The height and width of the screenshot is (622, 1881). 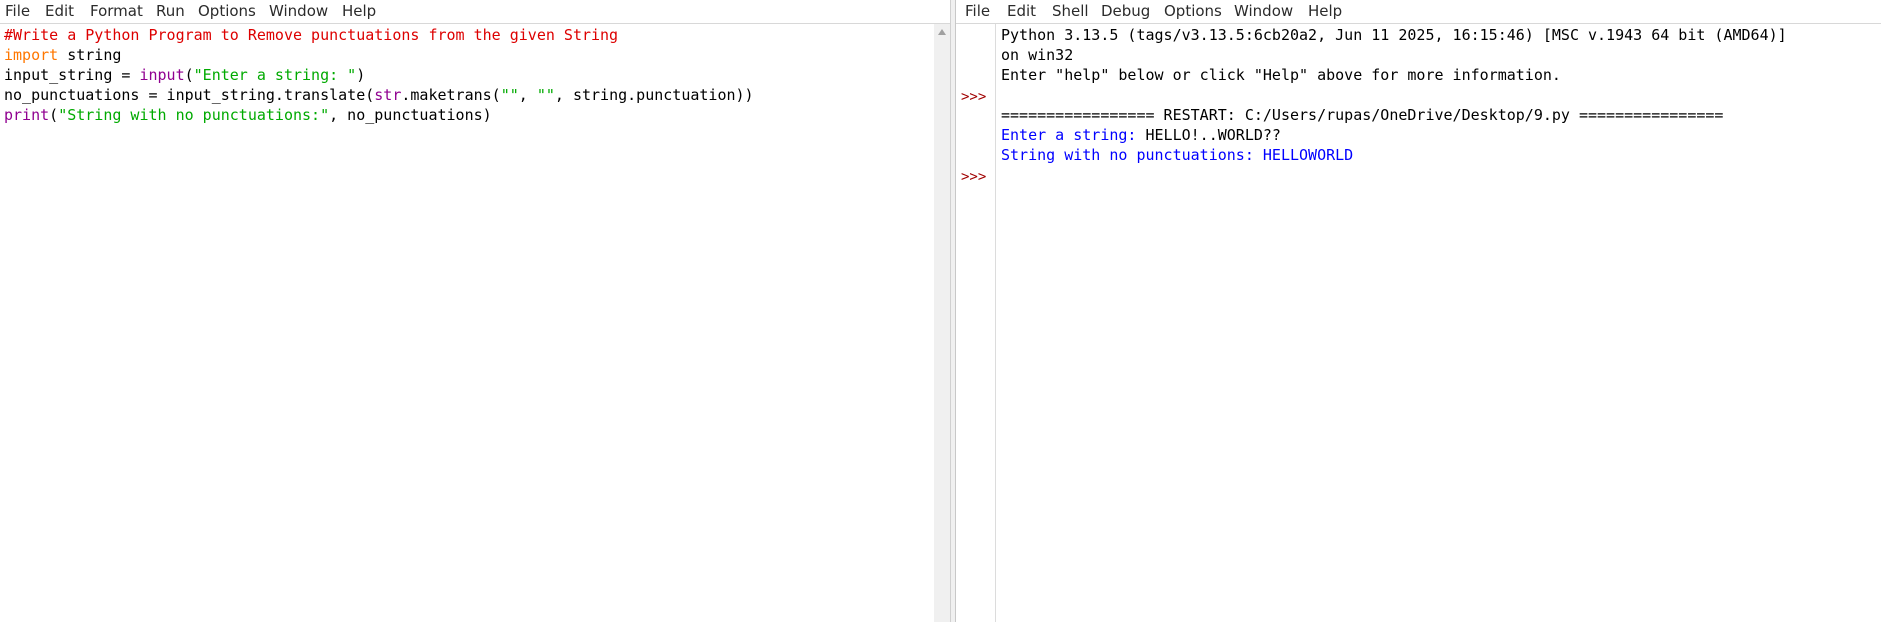 I want to click on code-text: ,, so click(x=527, y=95).